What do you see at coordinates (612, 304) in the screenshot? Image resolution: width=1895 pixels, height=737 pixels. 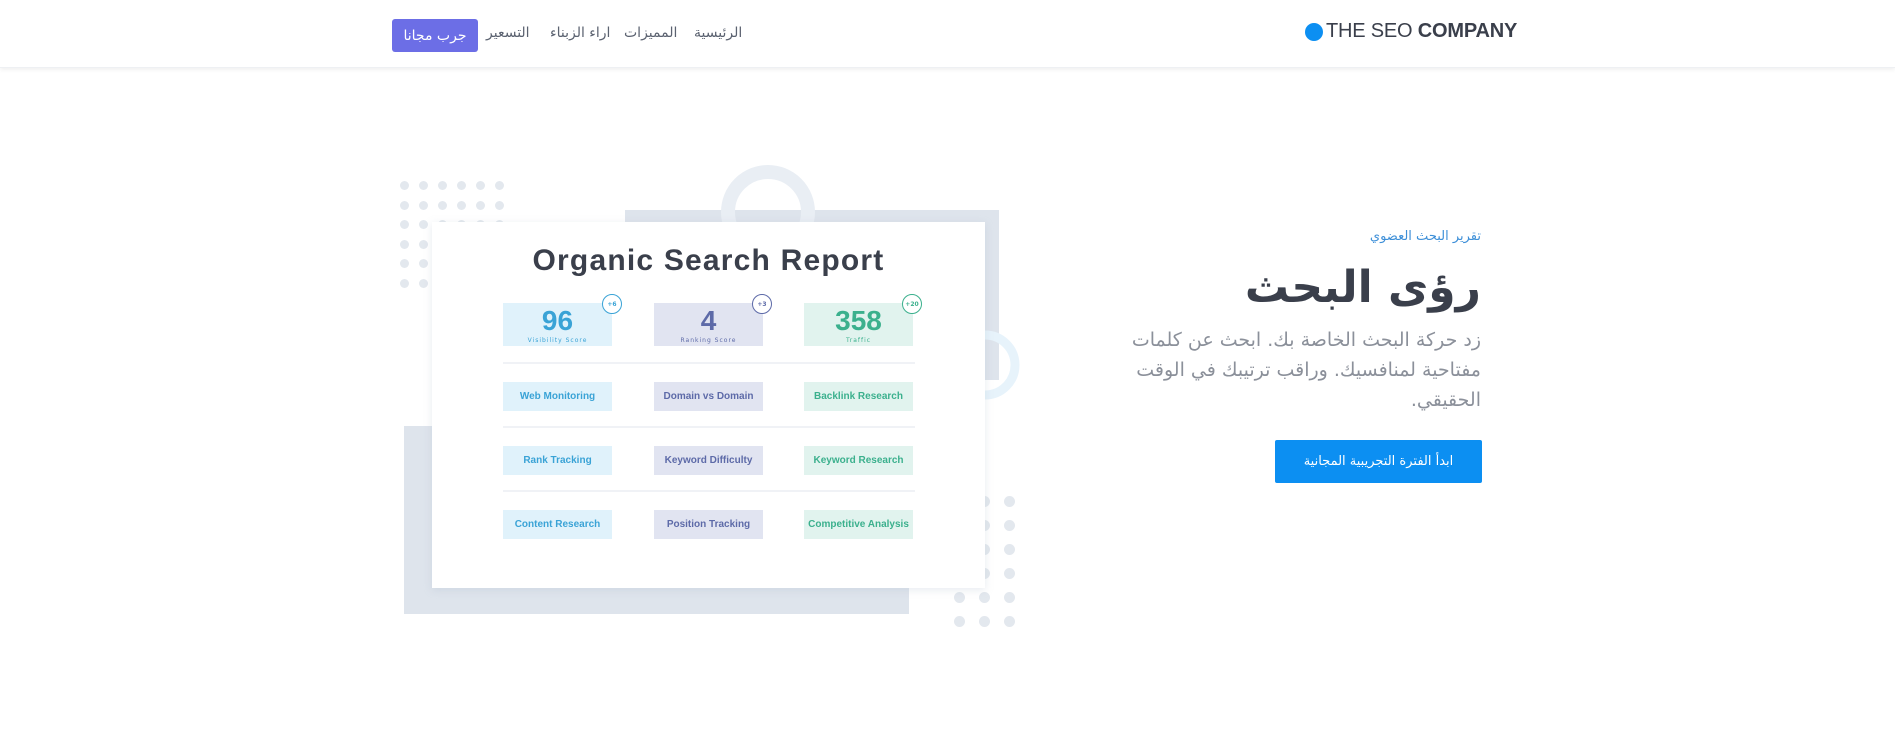 I see `metric-badge: +6` at bounding box center [612, 304].